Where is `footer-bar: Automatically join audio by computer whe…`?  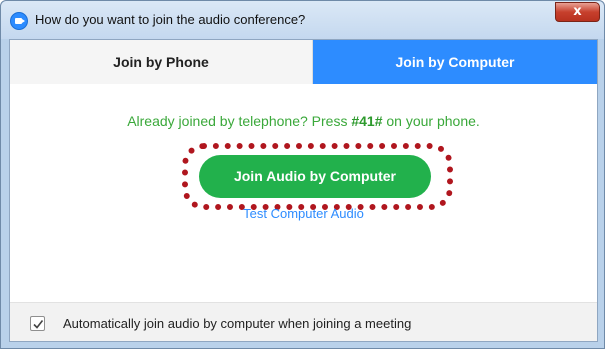
footer-bar: Automatically join audio by computer whe… is located at coordinates (303, 321).